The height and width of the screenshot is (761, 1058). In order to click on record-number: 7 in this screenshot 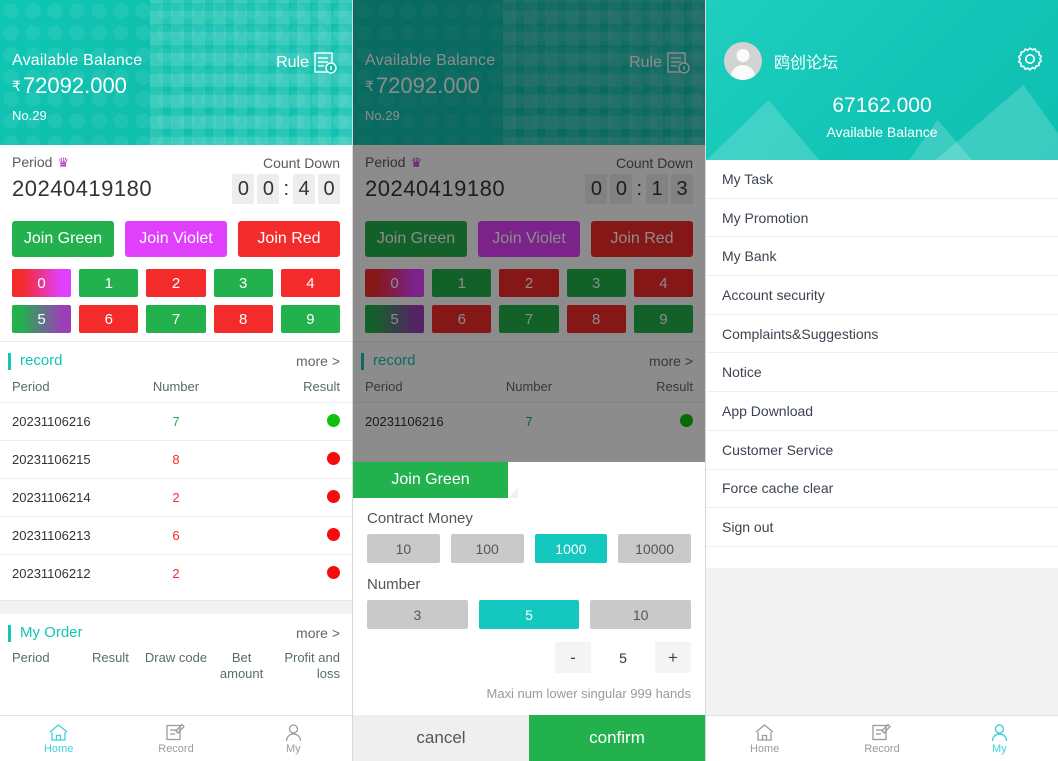, I will do `click(176, 421)`.